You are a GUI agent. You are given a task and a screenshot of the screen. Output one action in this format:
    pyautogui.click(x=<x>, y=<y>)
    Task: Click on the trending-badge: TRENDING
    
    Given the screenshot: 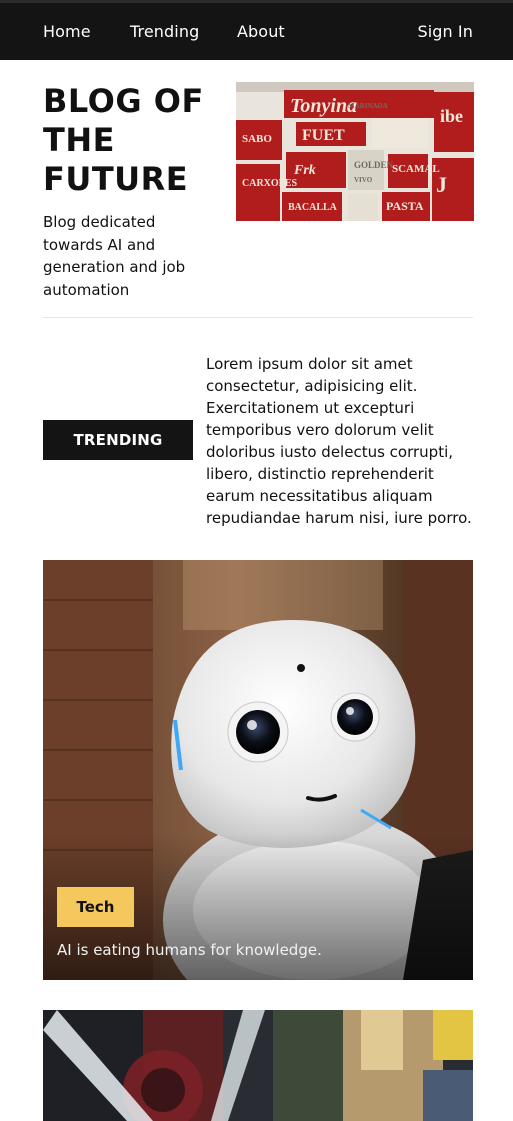 What is the action you would take?
    pyautogui.click(x=118, y=440)
    